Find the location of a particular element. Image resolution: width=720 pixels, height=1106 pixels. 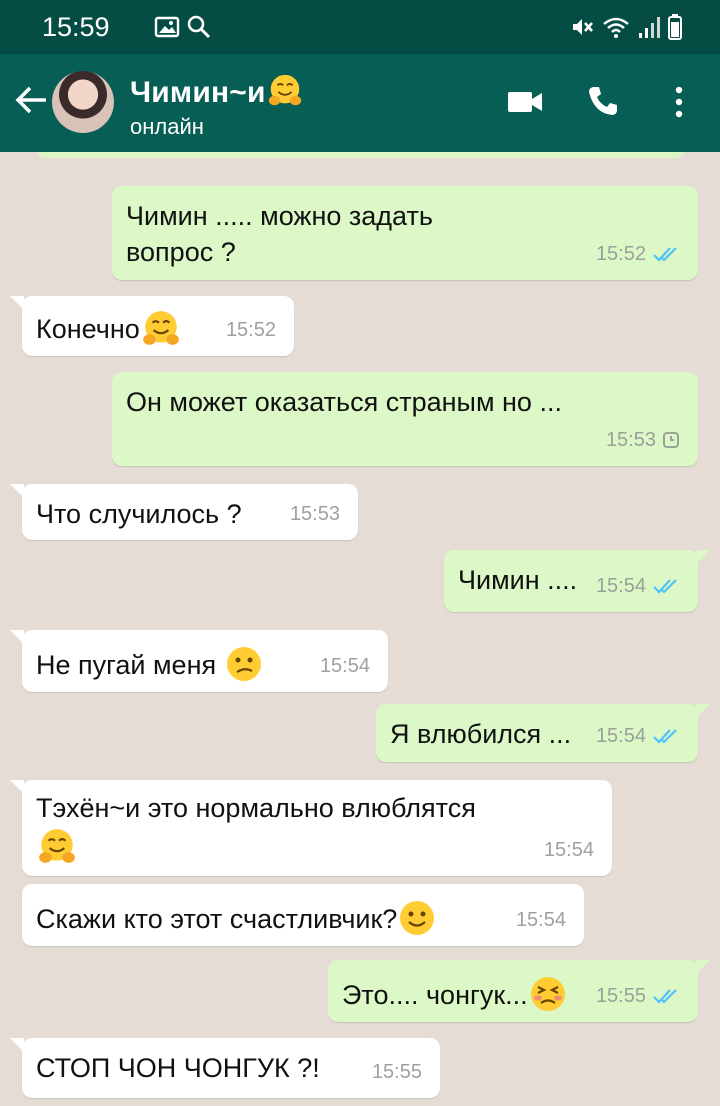

message-incoming: СТОП ЧОН ЧОНГУК ?! 15:55 is located at coordinates (225, 1068).